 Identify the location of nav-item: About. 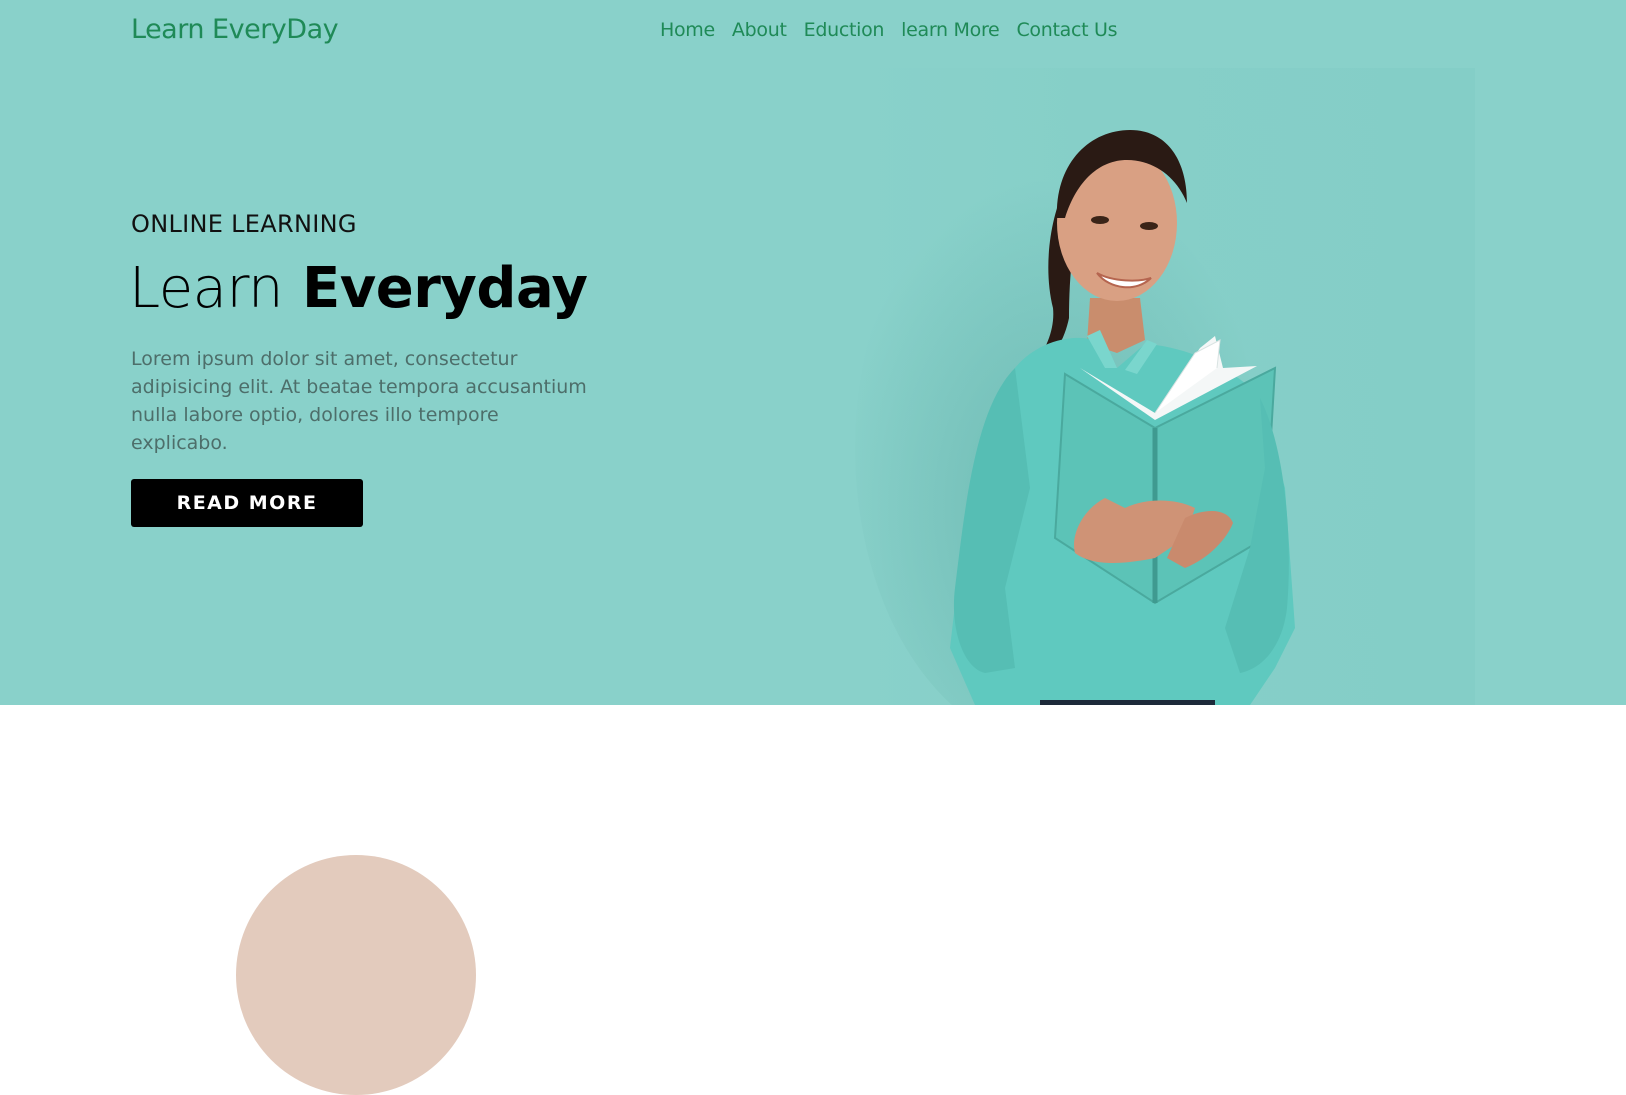
(759, 30).